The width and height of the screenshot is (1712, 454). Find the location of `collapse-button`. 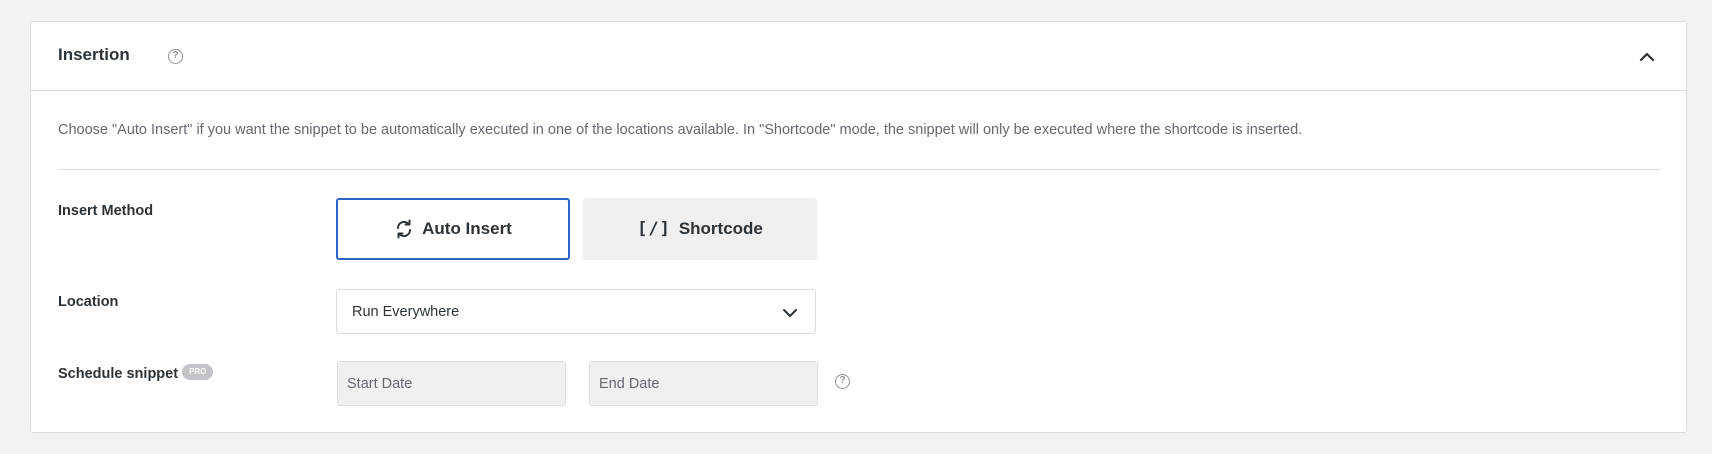

collapse-button is located at coordinates (1647, 57).